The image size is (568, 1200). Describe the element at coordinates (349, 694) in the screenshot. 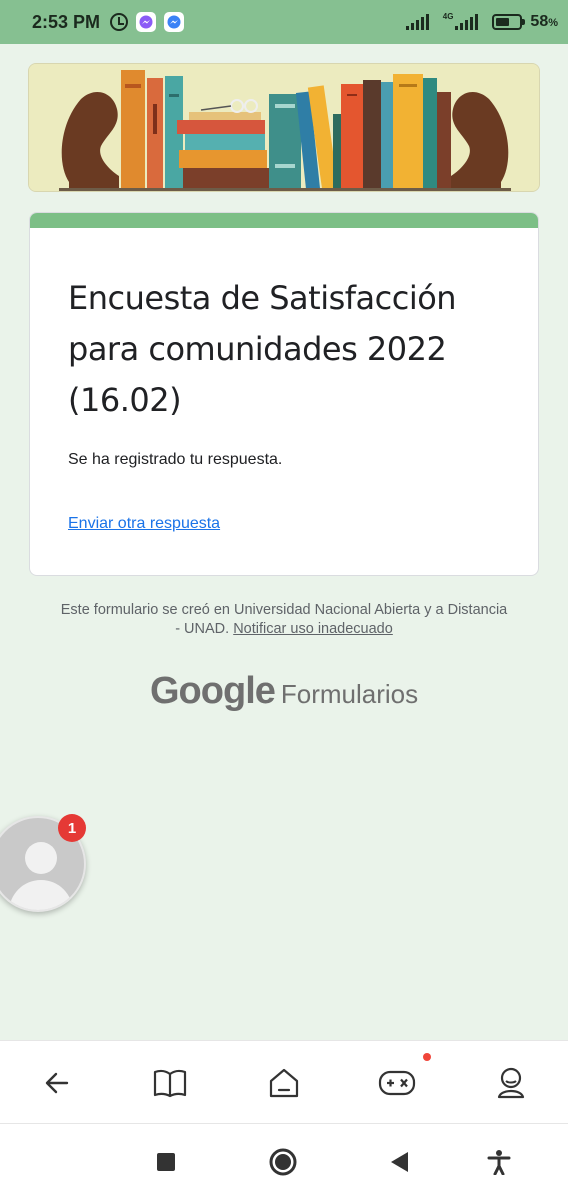

I see `forms-wordmark: Formularios` at that location.